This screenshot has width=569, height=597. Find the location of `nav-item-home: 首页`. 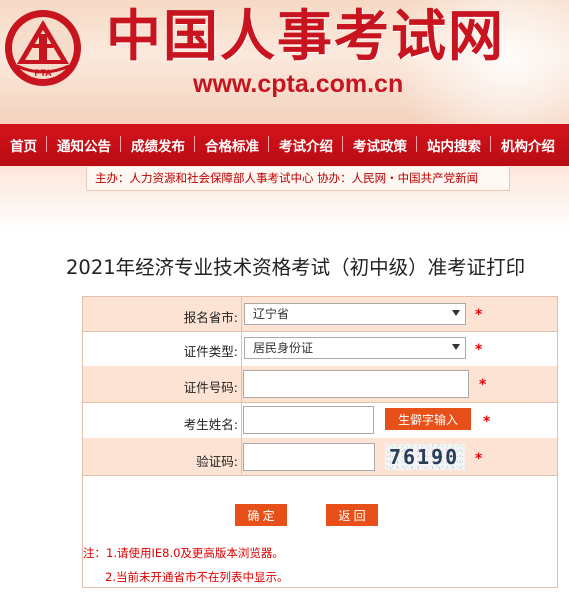

nav-item-home: 首页 is located at coordinates (23, 145).